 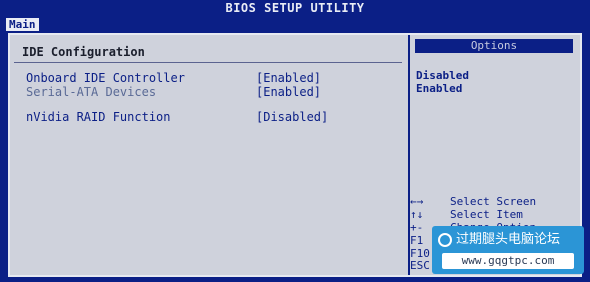 I want to click on option-item-enabled: Enabled, so click(x=439, y=88).